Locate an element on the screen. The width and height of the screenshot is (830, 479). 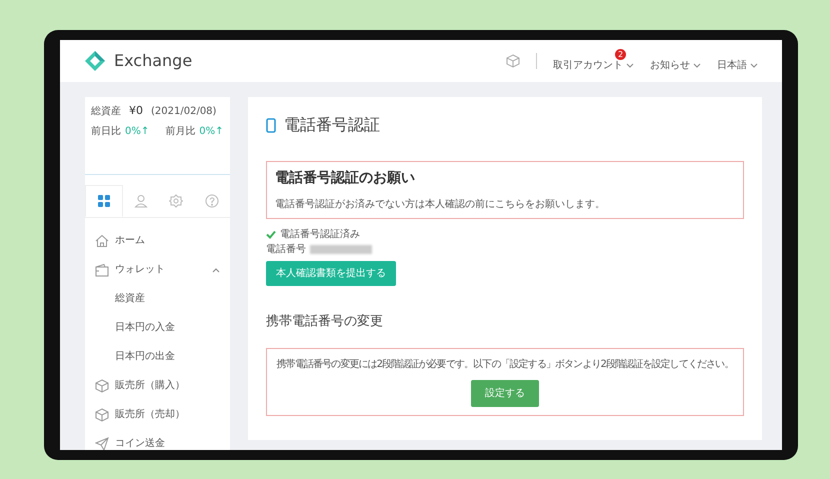
sidebar-item: ホーム is located at coordinates (157, 240).